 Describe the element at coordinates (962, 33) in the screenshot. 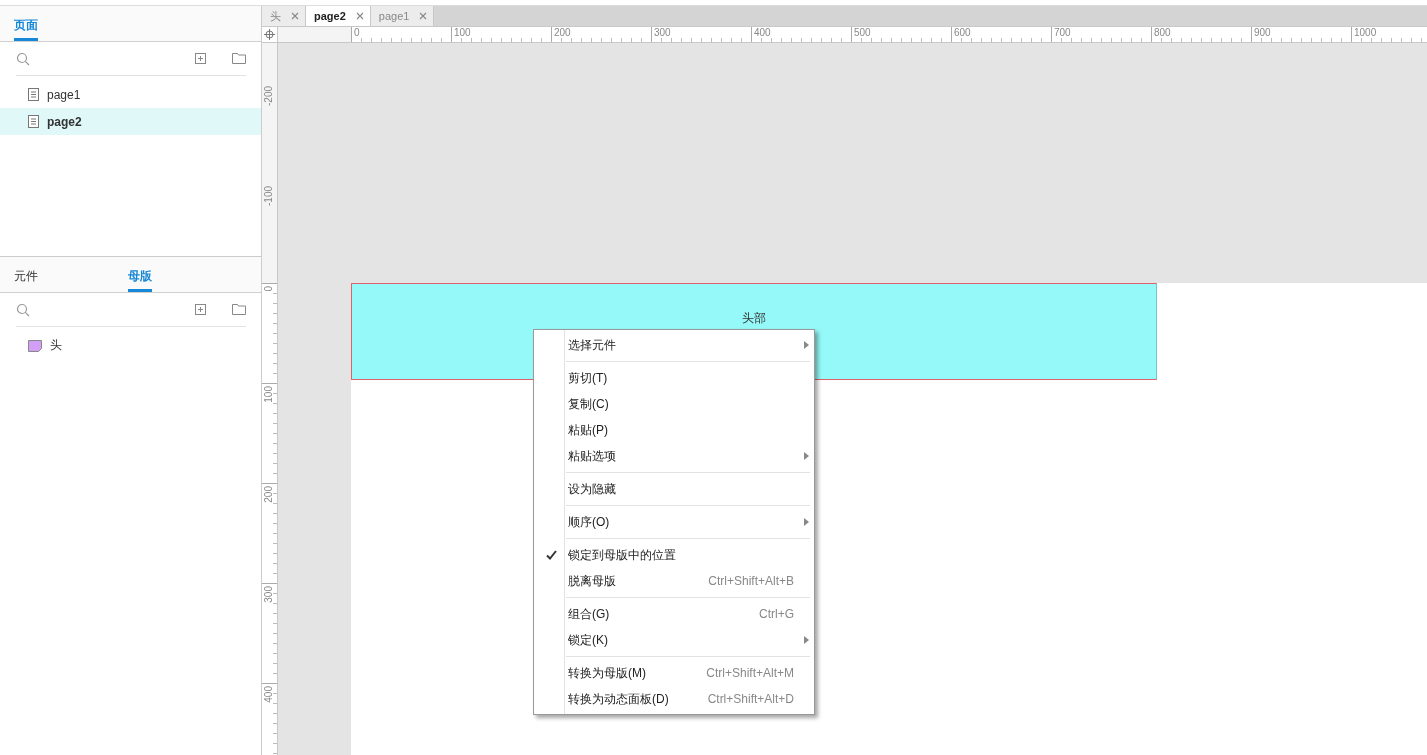

I see `ruler-label: 600` at that location.